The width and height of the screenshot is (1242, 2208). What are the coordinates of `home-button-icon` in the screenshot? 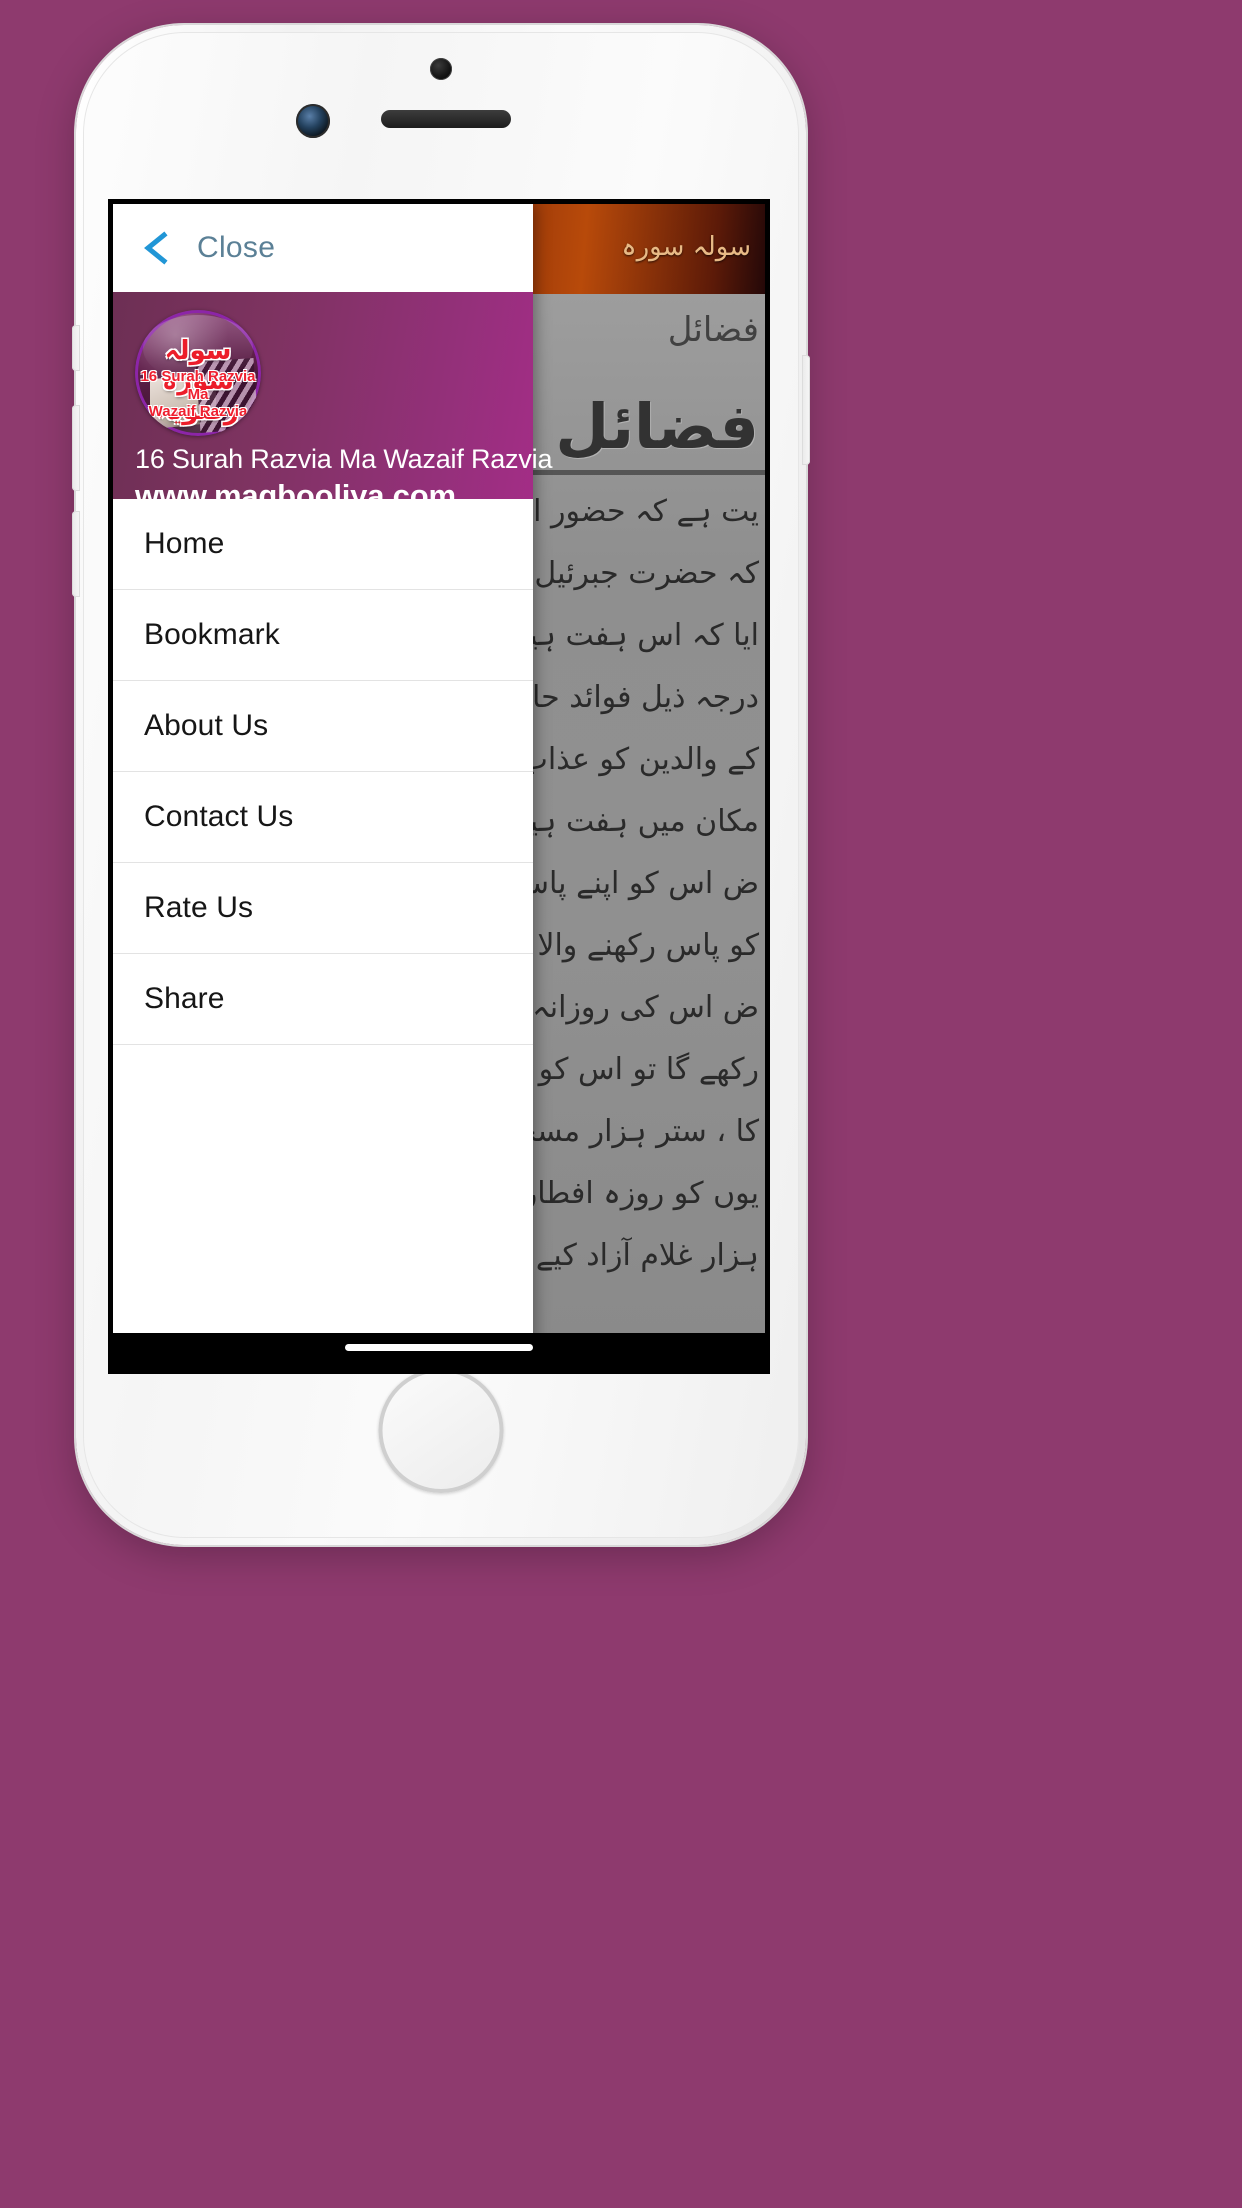 It's located at (441, 1430).